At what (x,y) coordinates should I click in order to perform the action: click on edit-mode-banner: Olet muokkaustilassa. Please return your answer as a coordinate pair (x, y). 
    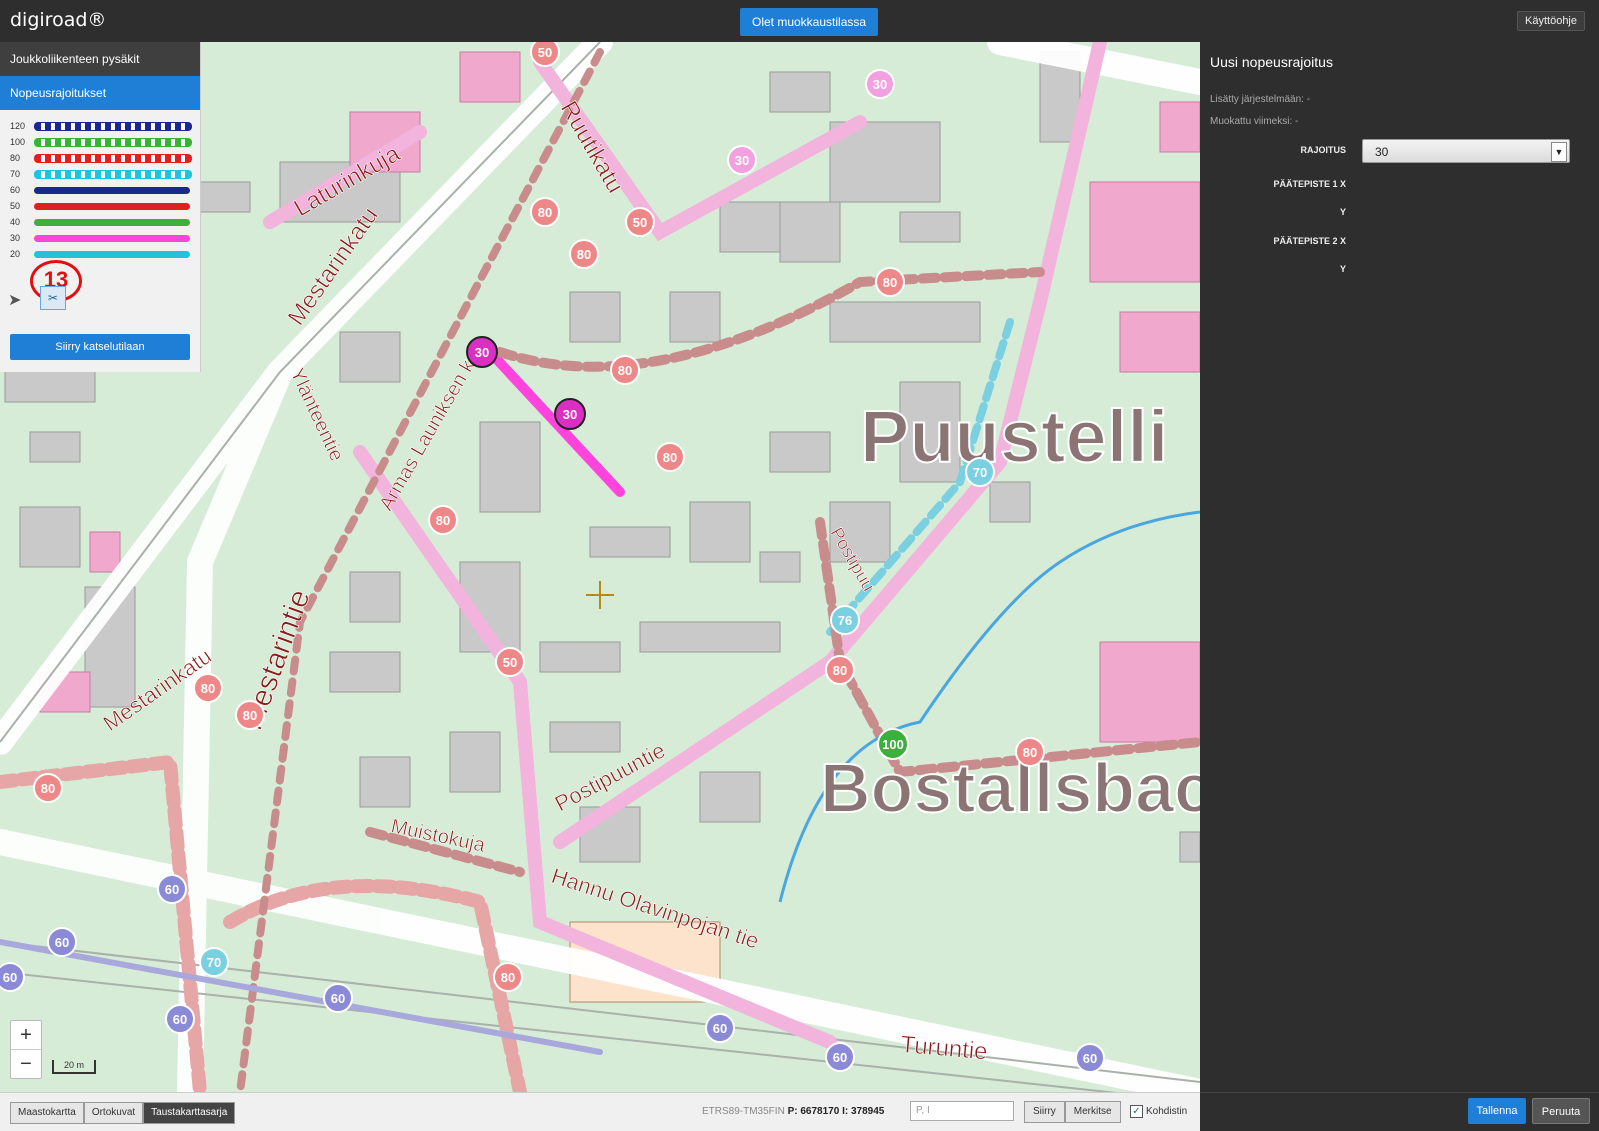
    Looking at the image, I should click on (809, 22).